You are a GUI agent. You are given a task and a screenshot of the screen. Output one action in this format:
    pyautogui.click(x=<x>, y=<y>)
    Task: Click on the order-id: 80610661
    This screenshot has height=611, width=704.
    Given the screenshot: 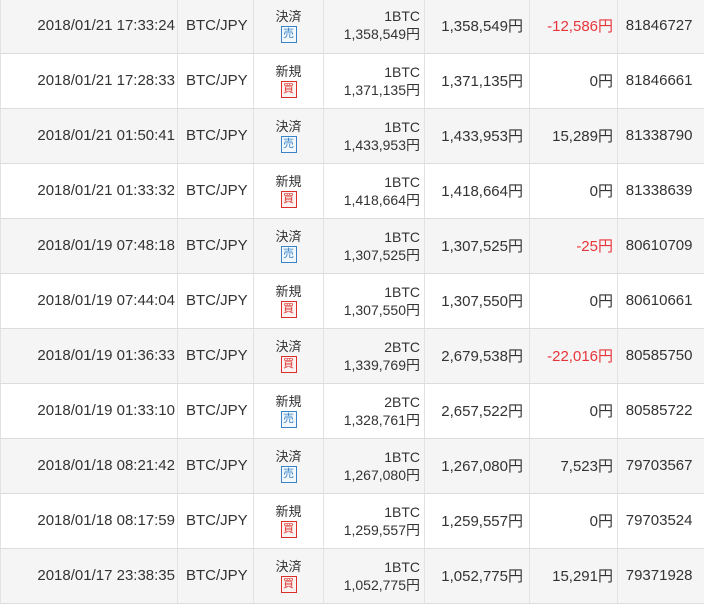 What is the action you would take?
    pyautogui.click(x=660, y=301)
    